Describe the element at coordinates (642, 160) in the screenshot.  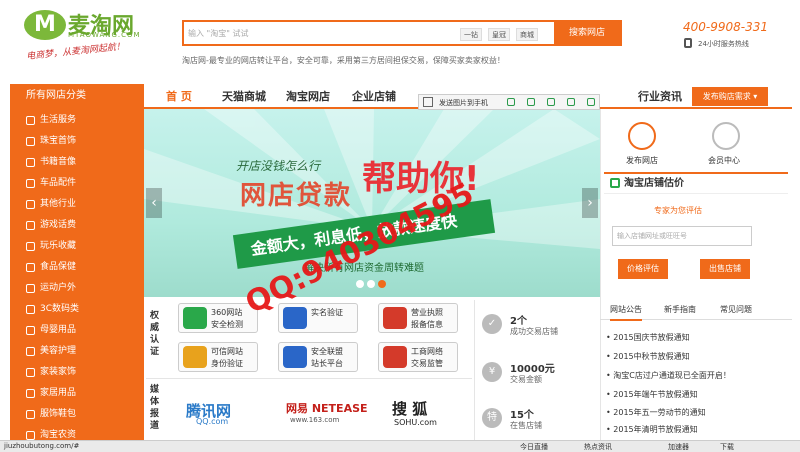
I see `publish-shop-link: 发布网店` at that location.